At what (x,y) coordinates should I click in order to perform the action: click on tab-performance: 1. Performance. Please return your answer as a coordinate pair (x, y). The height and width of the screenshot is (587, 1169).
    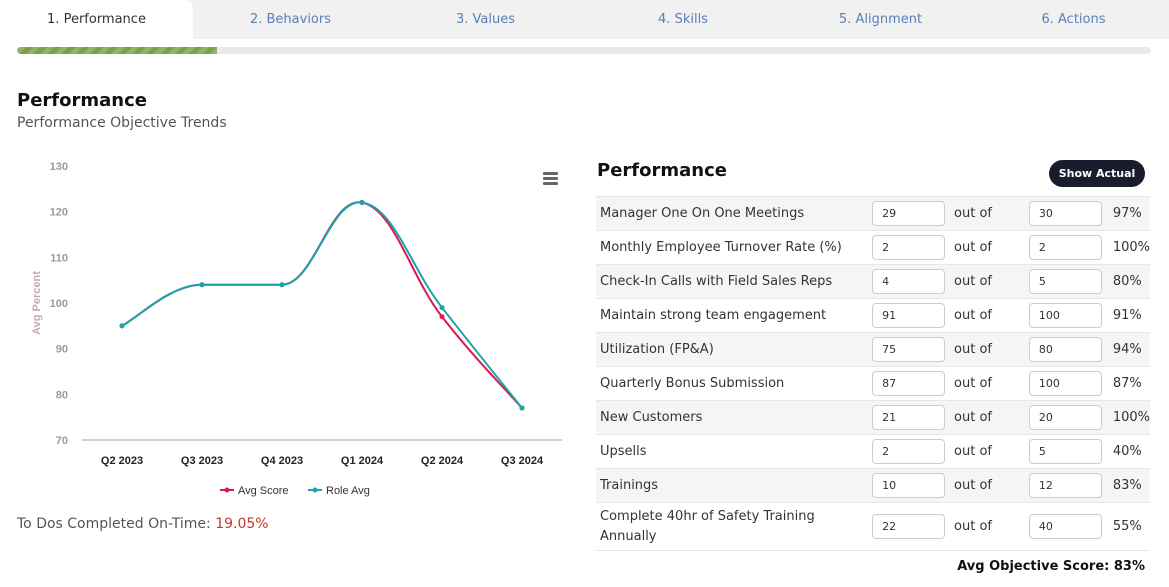
    Looking at the image, I should click on (96, 19).